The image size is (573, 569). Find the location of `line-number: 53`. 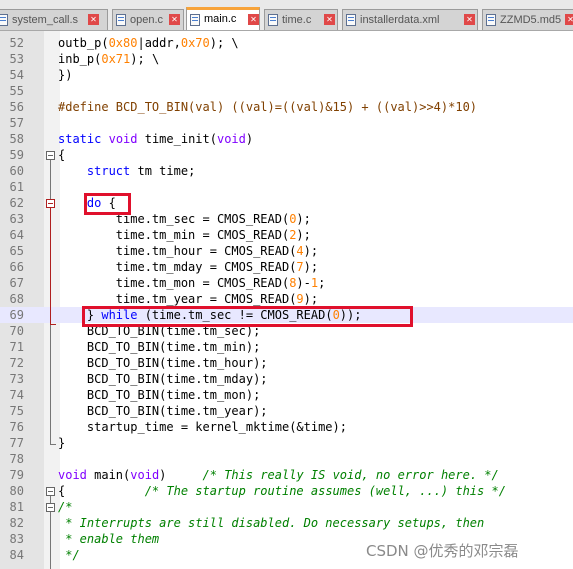

line-number: 53 is located at coordinates (16, 59).